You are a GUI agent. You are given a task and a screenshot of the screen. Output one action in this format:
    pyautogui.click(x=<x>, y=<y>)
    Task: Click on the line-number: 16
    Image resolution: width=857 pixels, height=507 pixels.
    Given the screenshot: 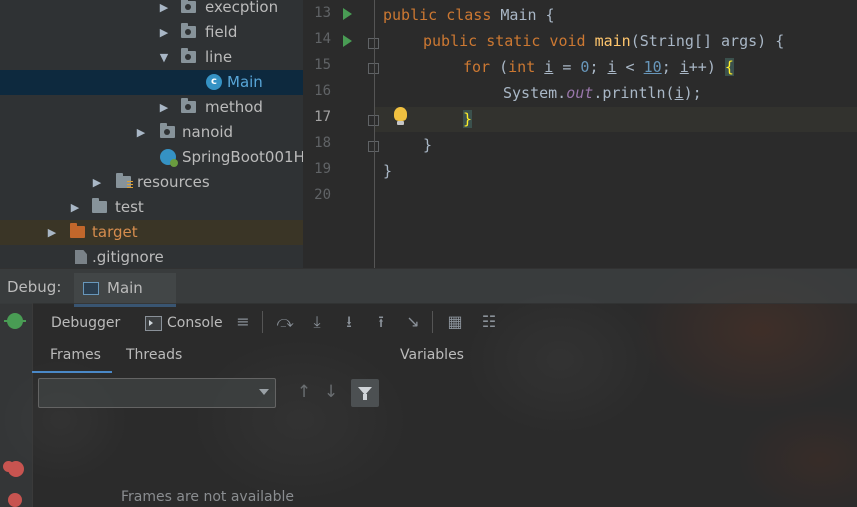 What is the action you would take?
    pyautogui.click(x=322, y=91)
    